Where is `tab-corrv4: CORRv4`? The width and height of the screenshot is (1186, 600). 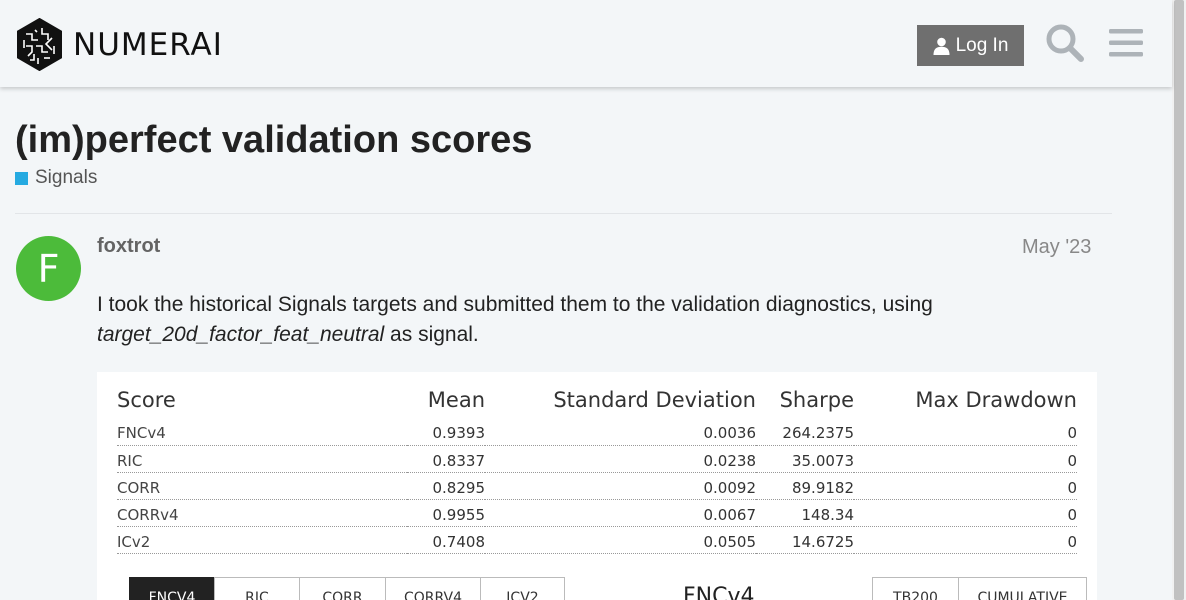 tab-corrv4: CORRv4 is located at coordinates (432, 588).